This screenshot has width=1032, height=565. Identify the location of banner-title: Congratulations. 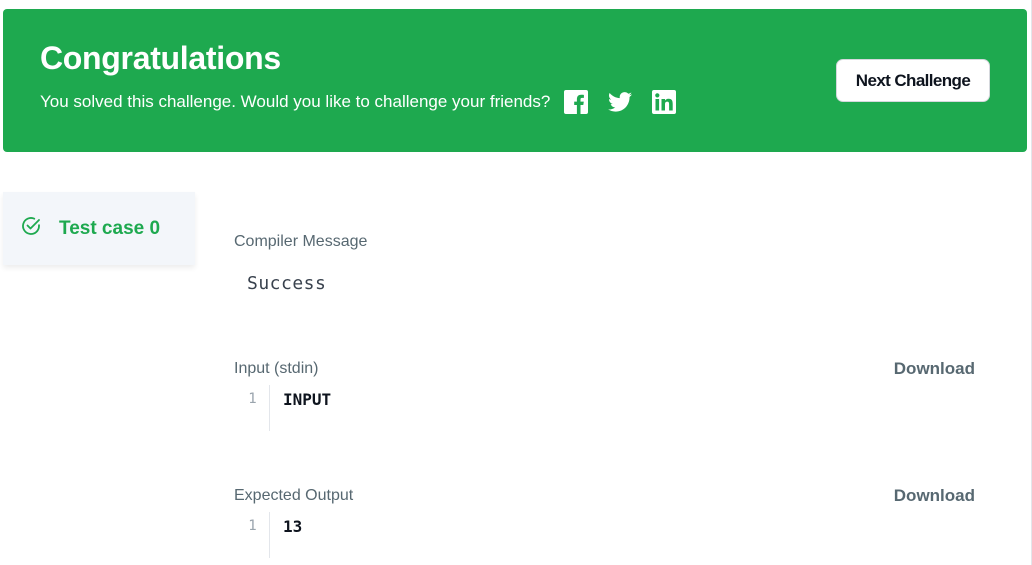
(160, 58).